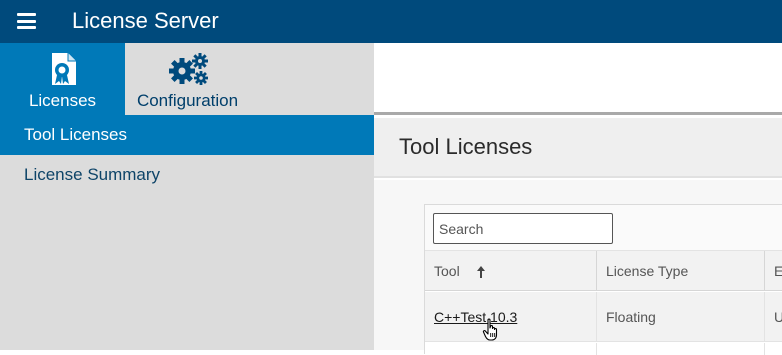 This screenshot has height=355, width=782. I want to click on cell-license-type: Floating, so click(681, 317).